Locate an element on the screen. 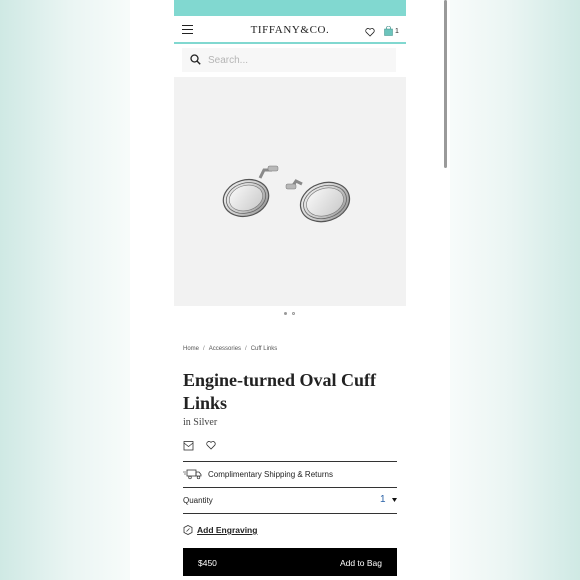 The height and width of the screenshot is (580, 580). breadcrumb: Home / Accessories / Cuff Links is located at coordinates (230, 349).